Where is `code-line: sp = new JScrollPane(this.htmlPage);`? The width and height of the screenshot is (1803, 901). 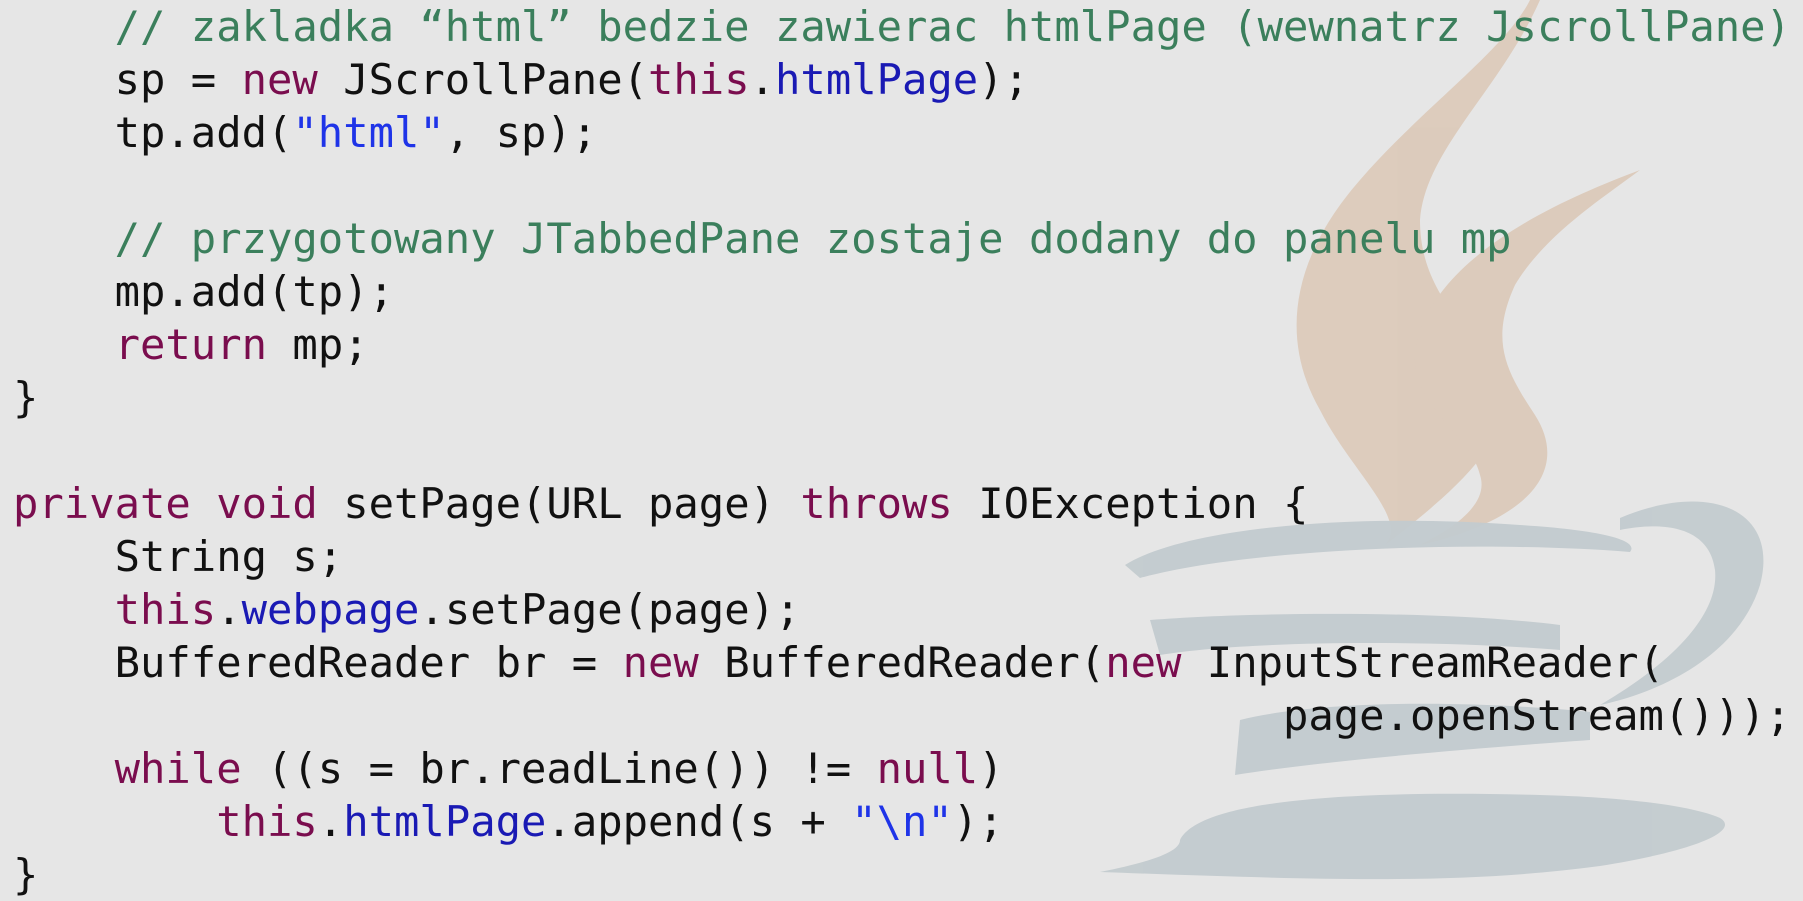
code-line: sp = new JScrollPane(this.htmlPage); is located at coordinates (521, 79).